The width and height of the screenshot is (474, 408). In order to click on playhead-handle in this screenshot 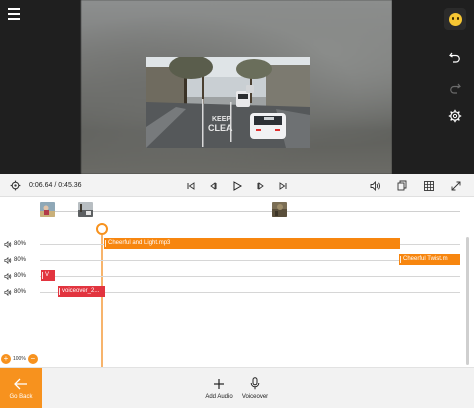, I will do `click(102, 229)`.